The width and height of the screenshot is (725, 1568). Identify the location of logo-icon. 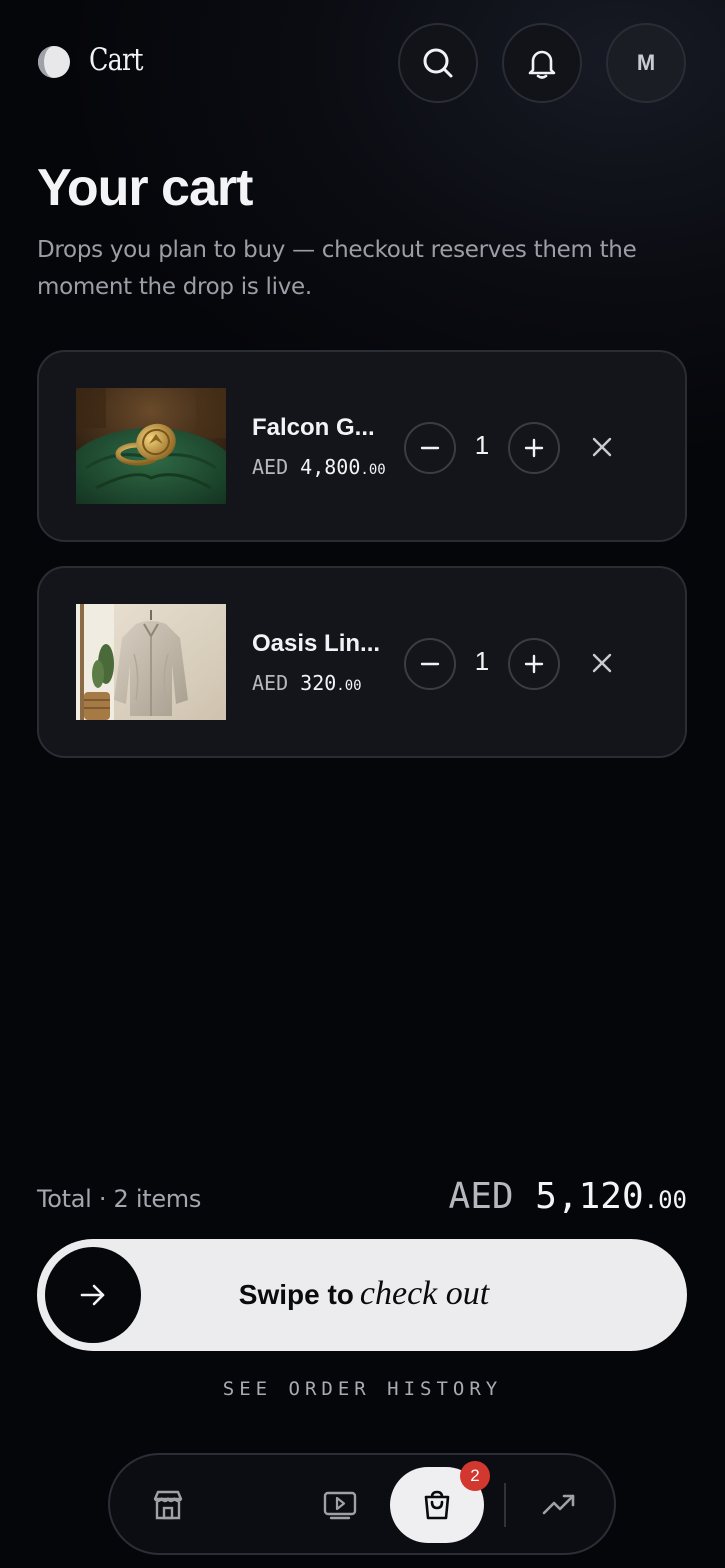
(54, 62).